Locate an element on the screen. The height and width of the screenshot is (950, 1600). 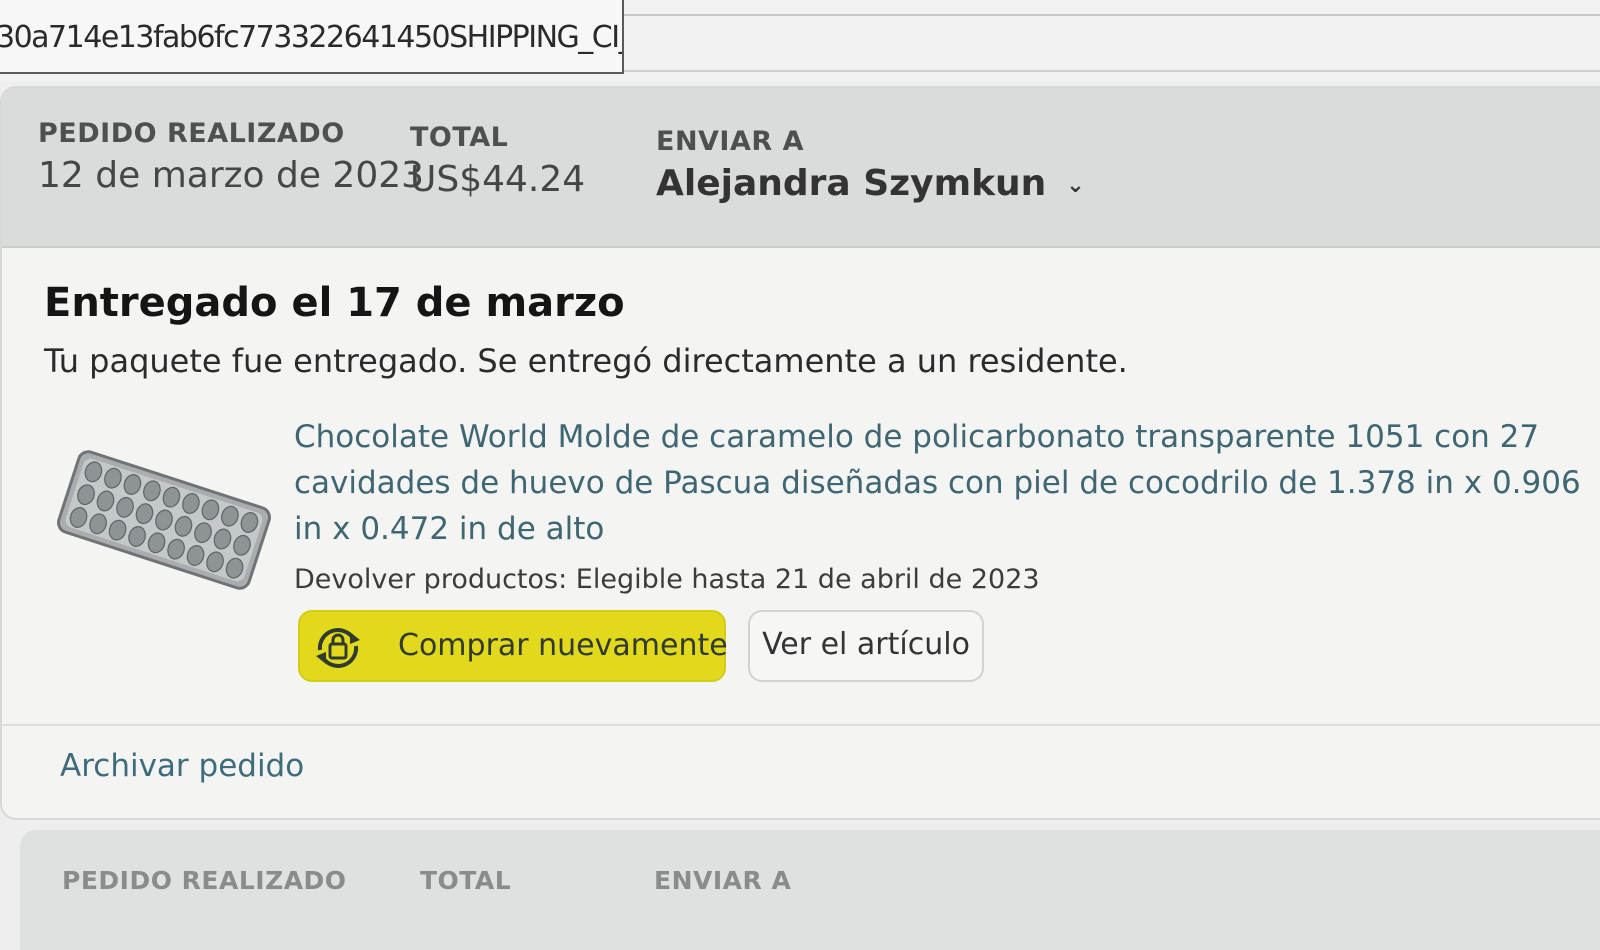
order-placed-column: PEDIDO REALIZADO 12 de marzo de 2023 is located at coordinates (231, 157).